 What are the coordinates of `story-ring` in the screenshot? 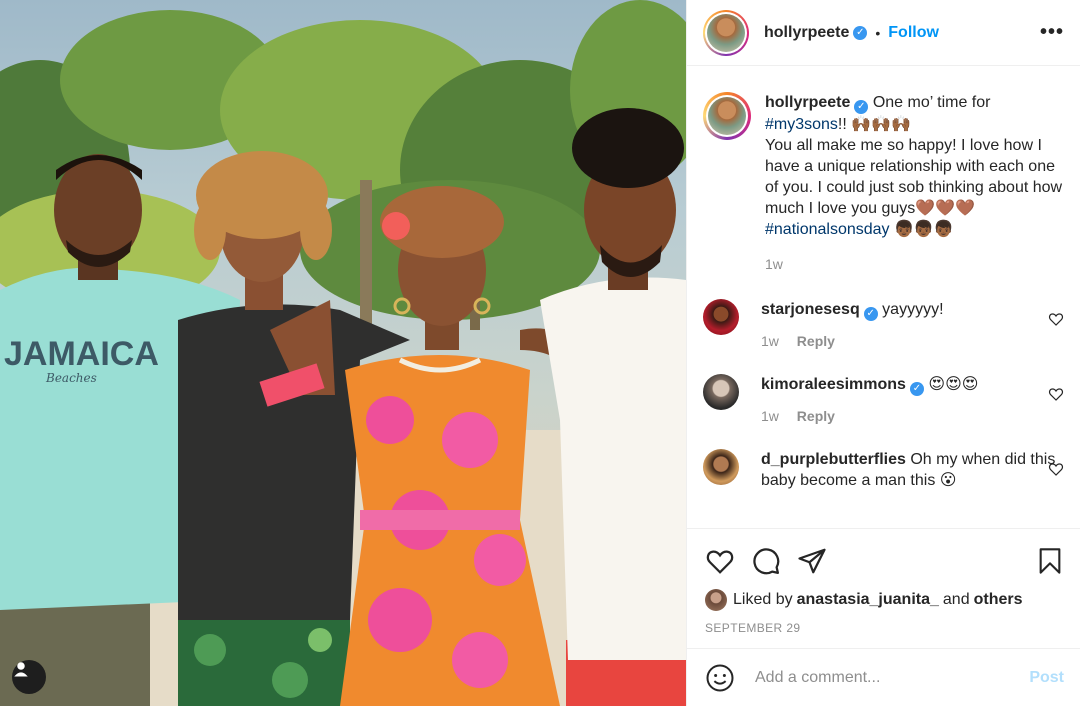 It's located at (726, 32).